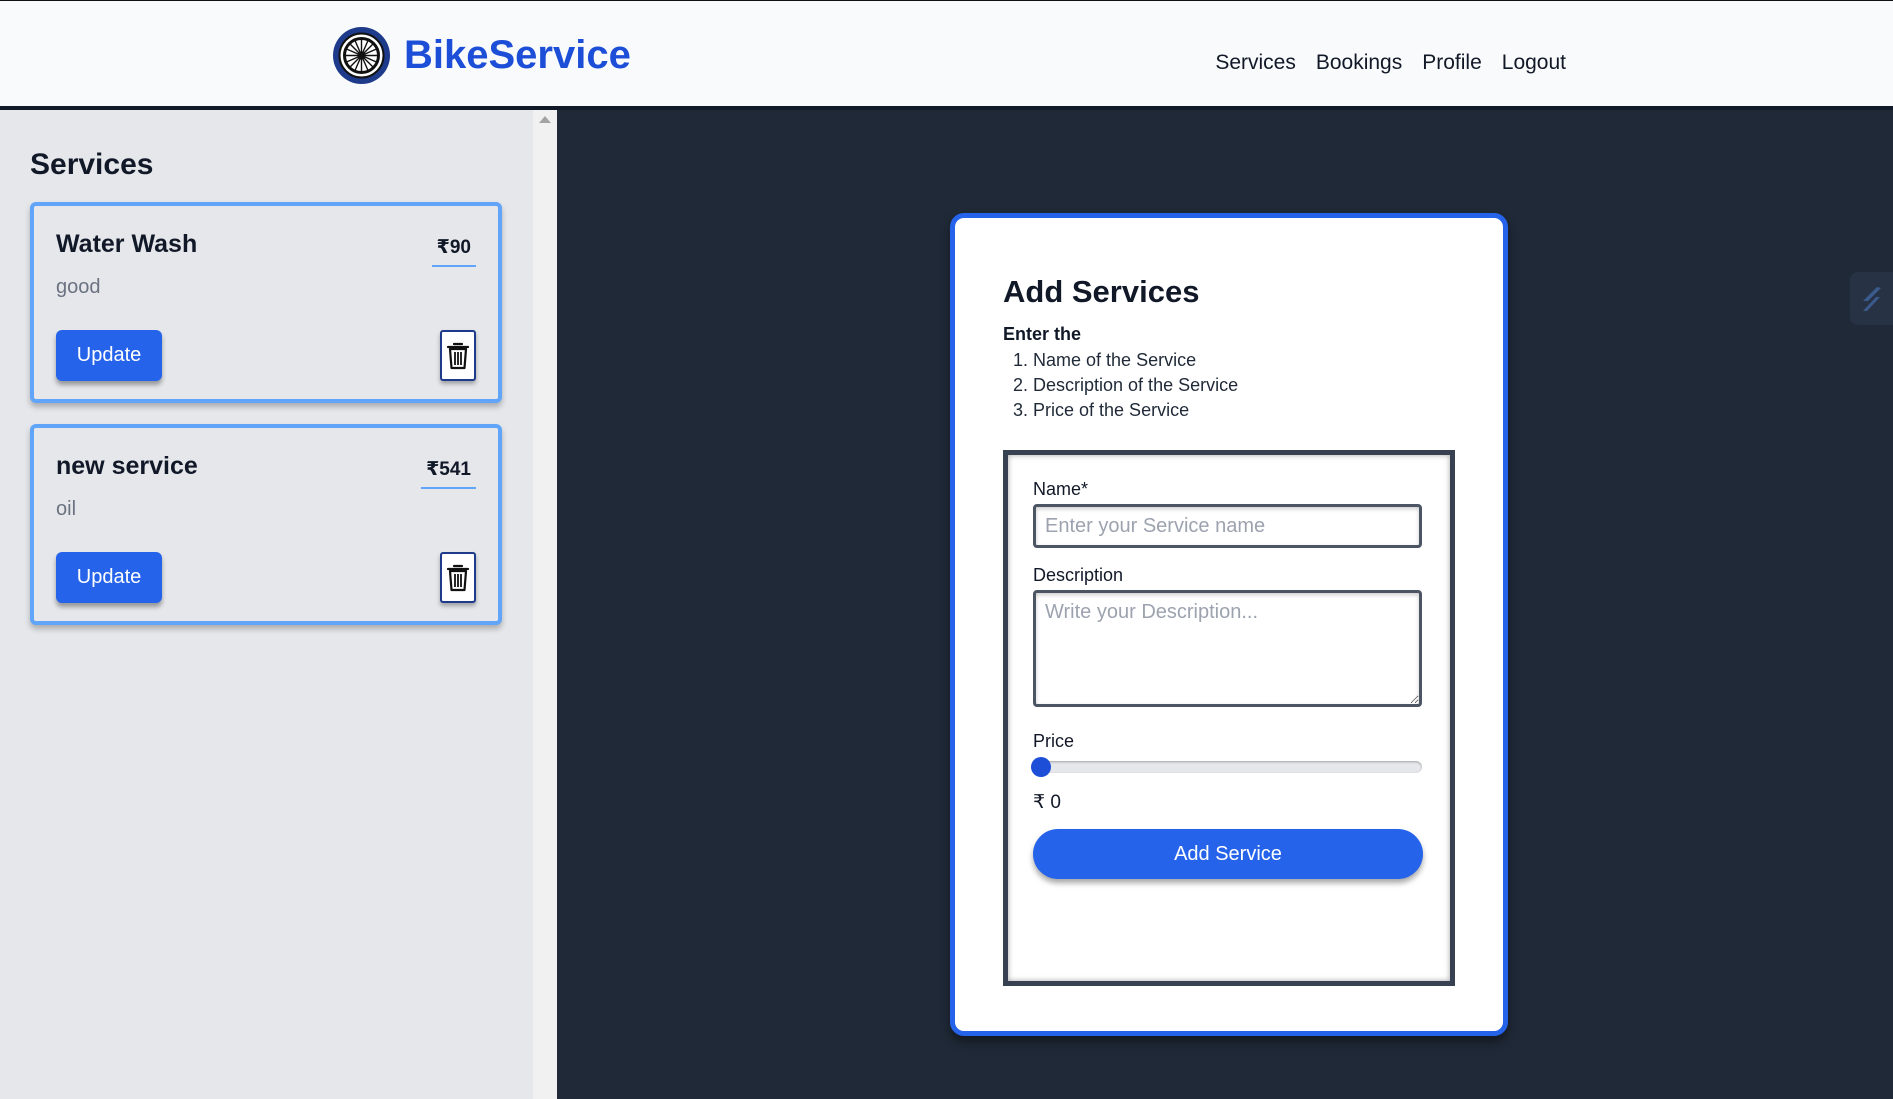 The height and width of the screenshot is (1099, 1893). I want to click on brand: BikeService, so click(482, 55).